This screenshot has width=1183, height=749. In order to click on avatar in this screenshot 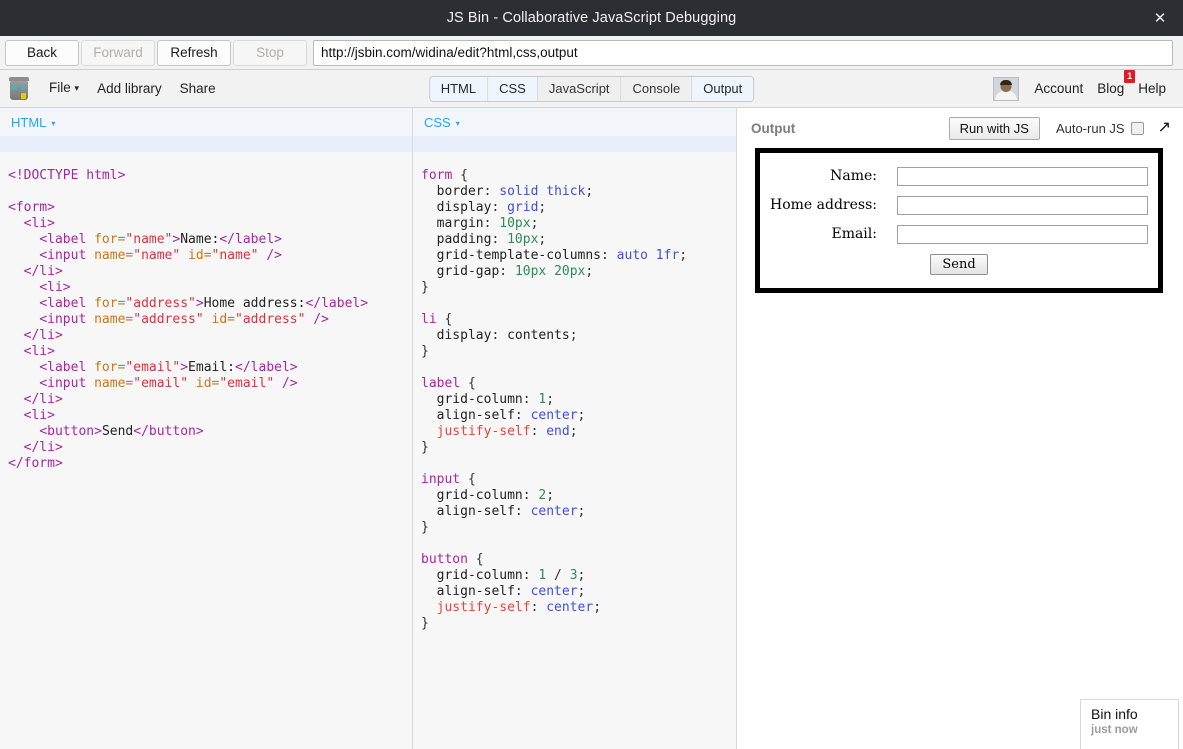, I will do `click(1006, 88)`.